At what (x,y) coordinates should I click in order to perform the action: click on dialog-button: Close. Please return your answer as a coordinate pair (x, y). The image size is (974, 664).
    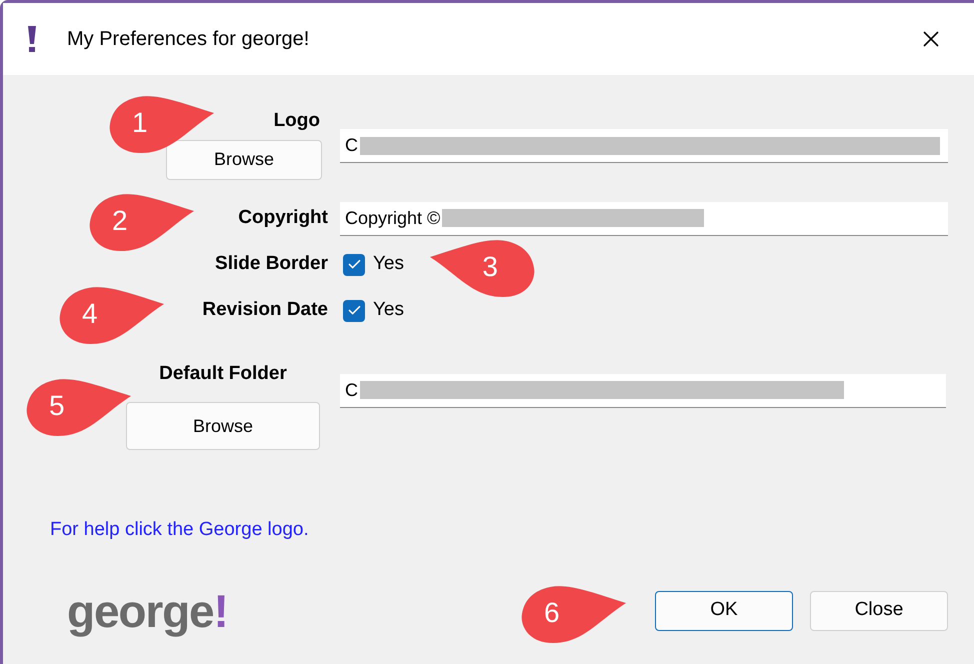
    Looking at the image, I should click on (879, 610).